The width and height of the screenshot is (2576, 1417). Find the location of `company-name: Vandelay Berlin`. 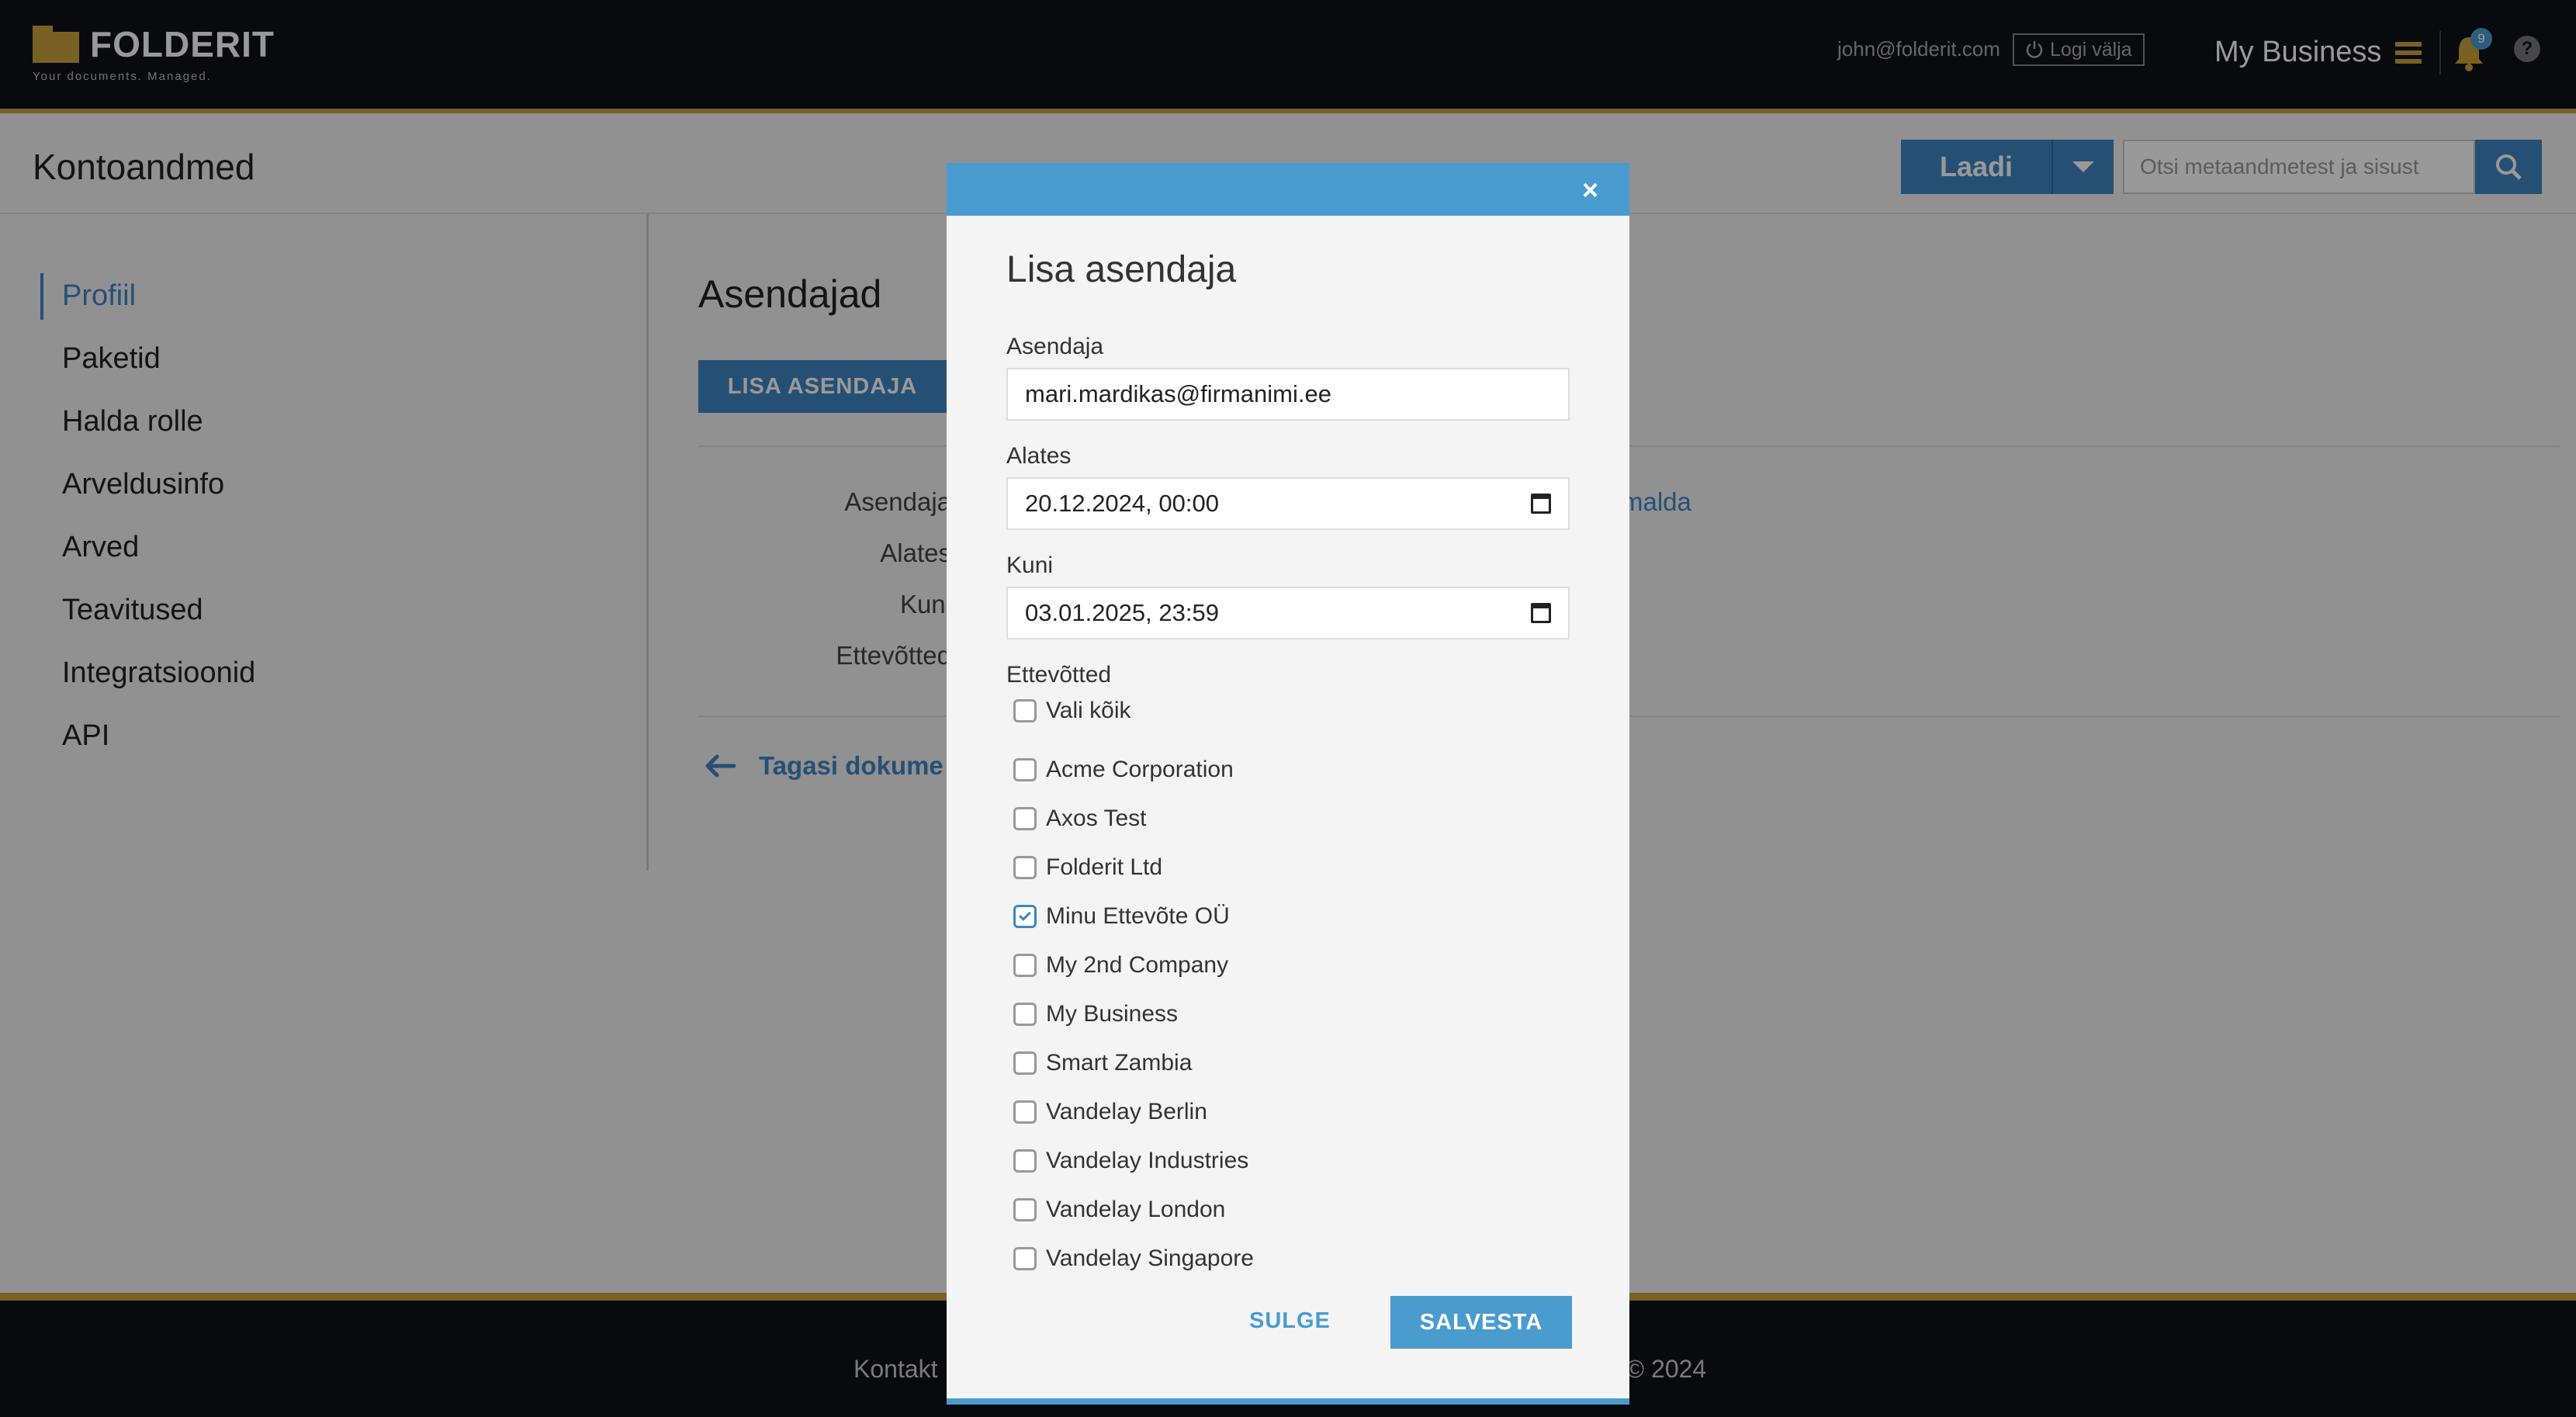

company-name: Vandelay Berlin is located at coordinates (1126, 1111).